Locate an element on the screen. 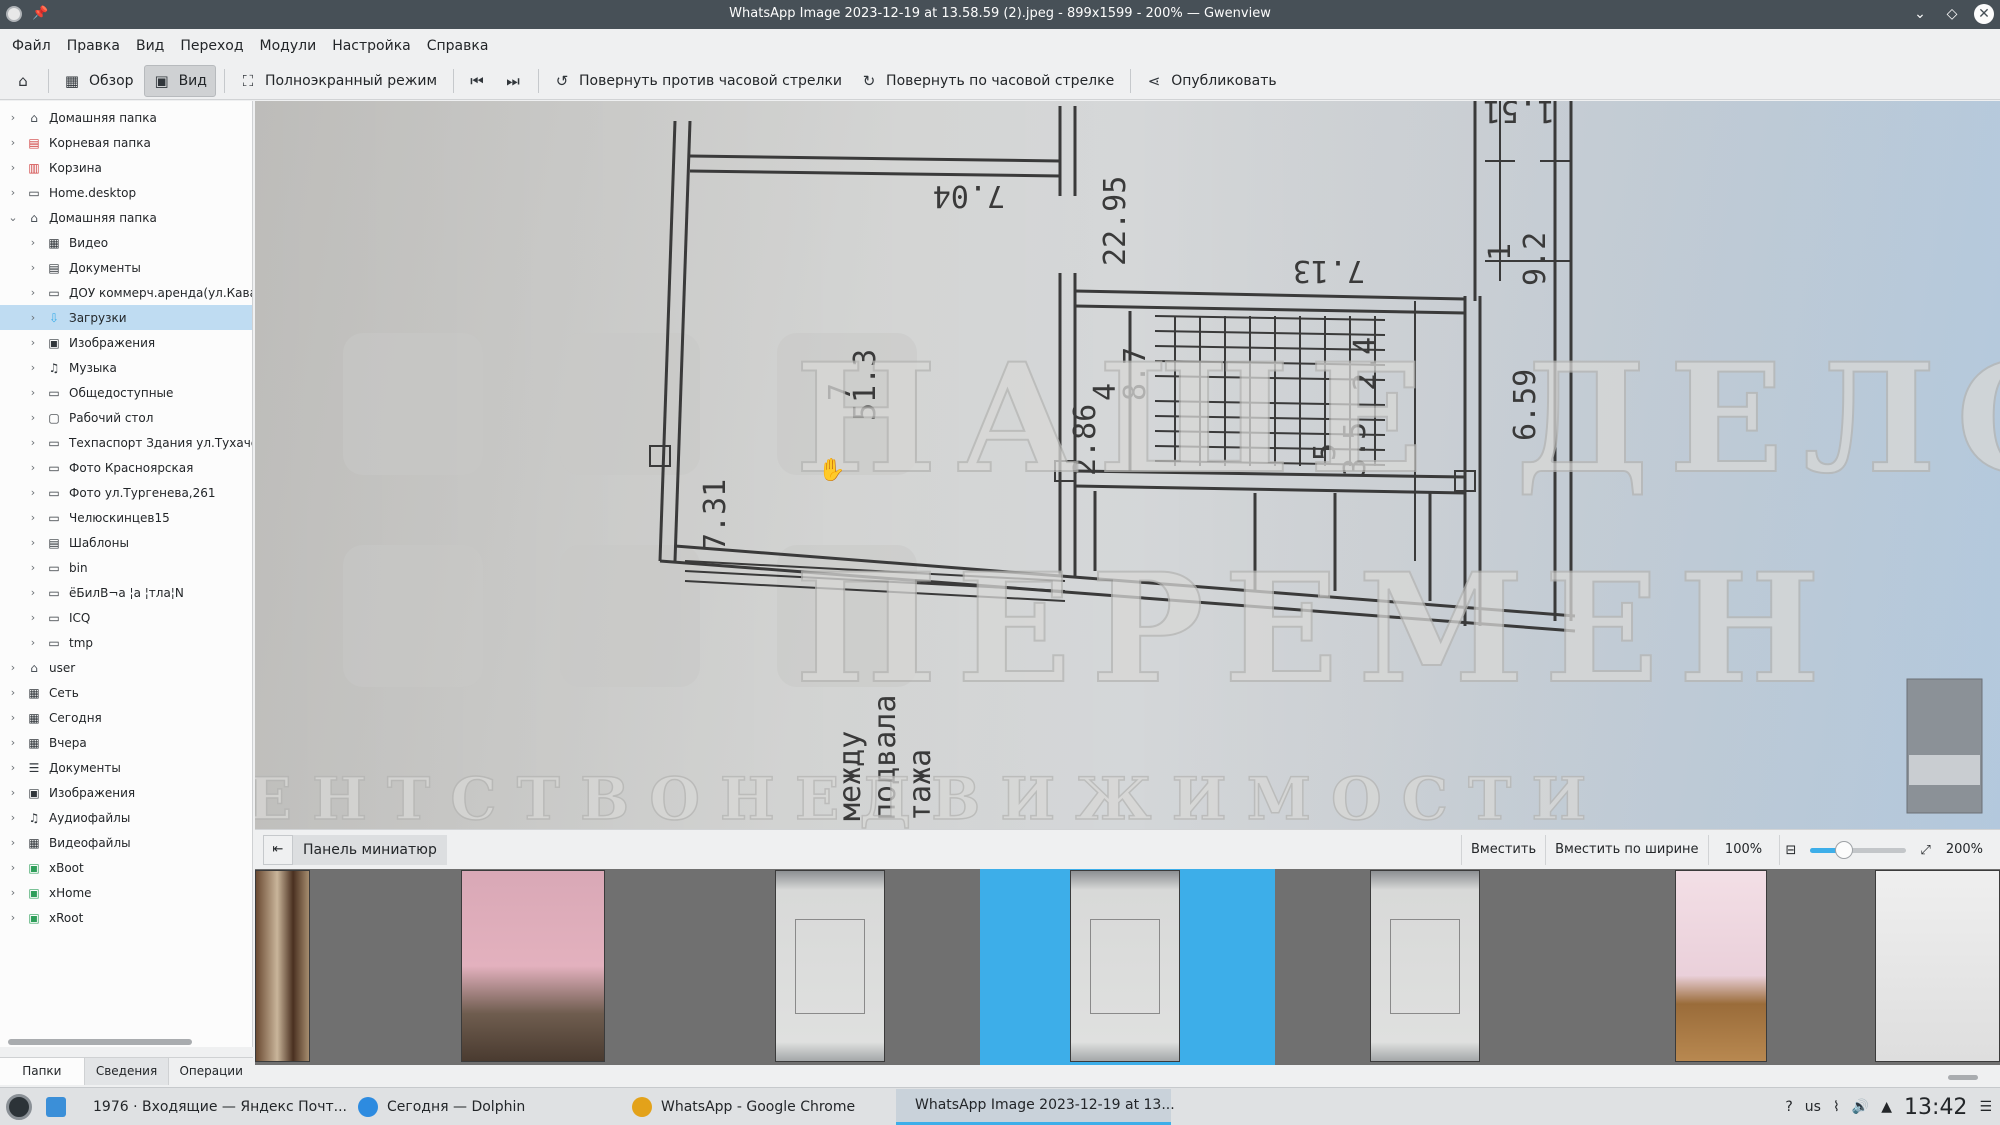 Image resolution: width=2000 pixels, height=1125 pixels. menu-plugins: Модули is located at coordinates (288, 46).